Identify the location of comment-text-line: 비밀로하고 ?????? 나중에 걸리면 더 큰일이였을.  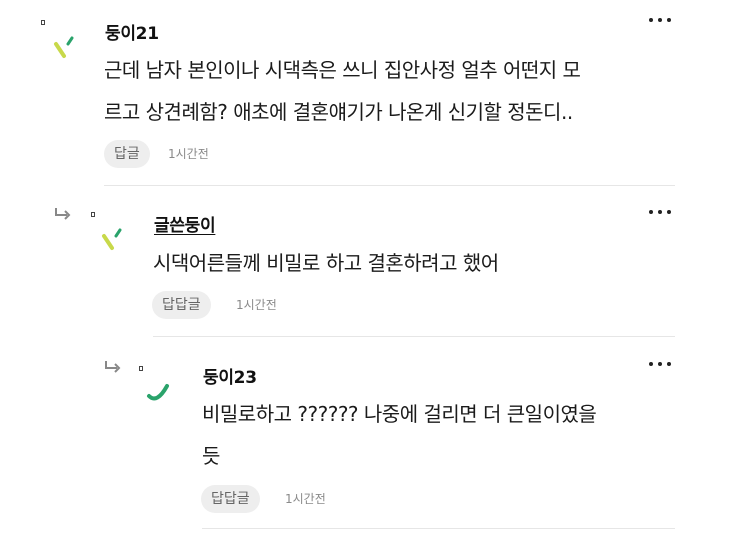
(399, 414).